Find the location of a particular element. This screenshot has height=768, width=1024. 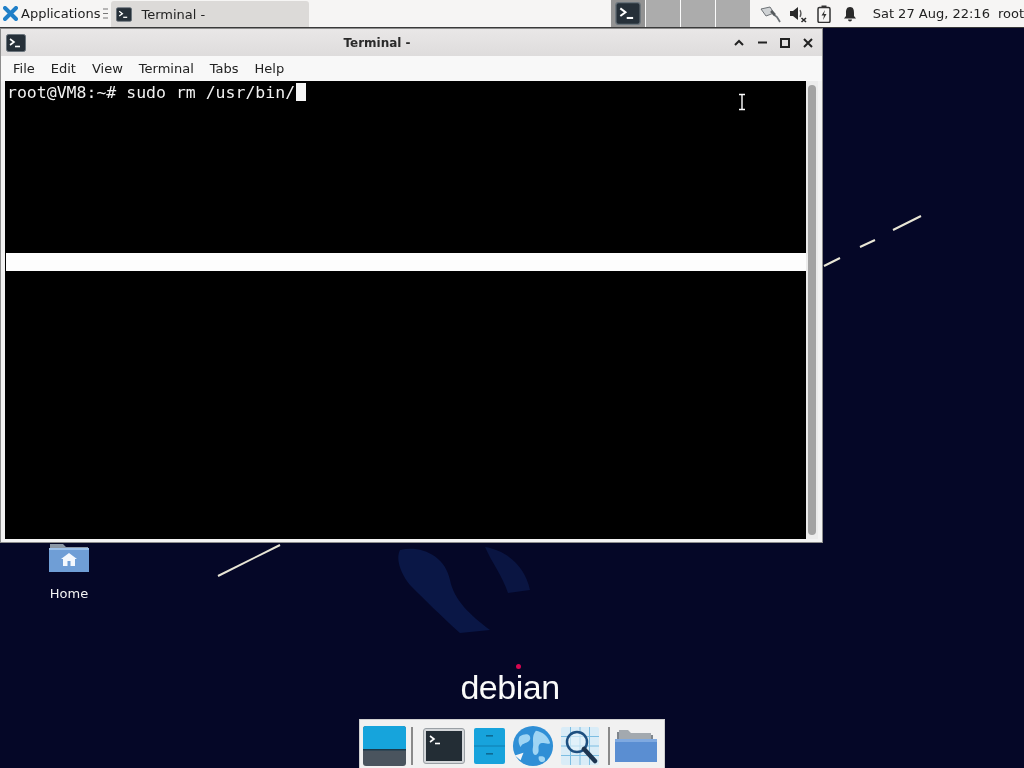

scrollbar is located at coordinates (812, 310).